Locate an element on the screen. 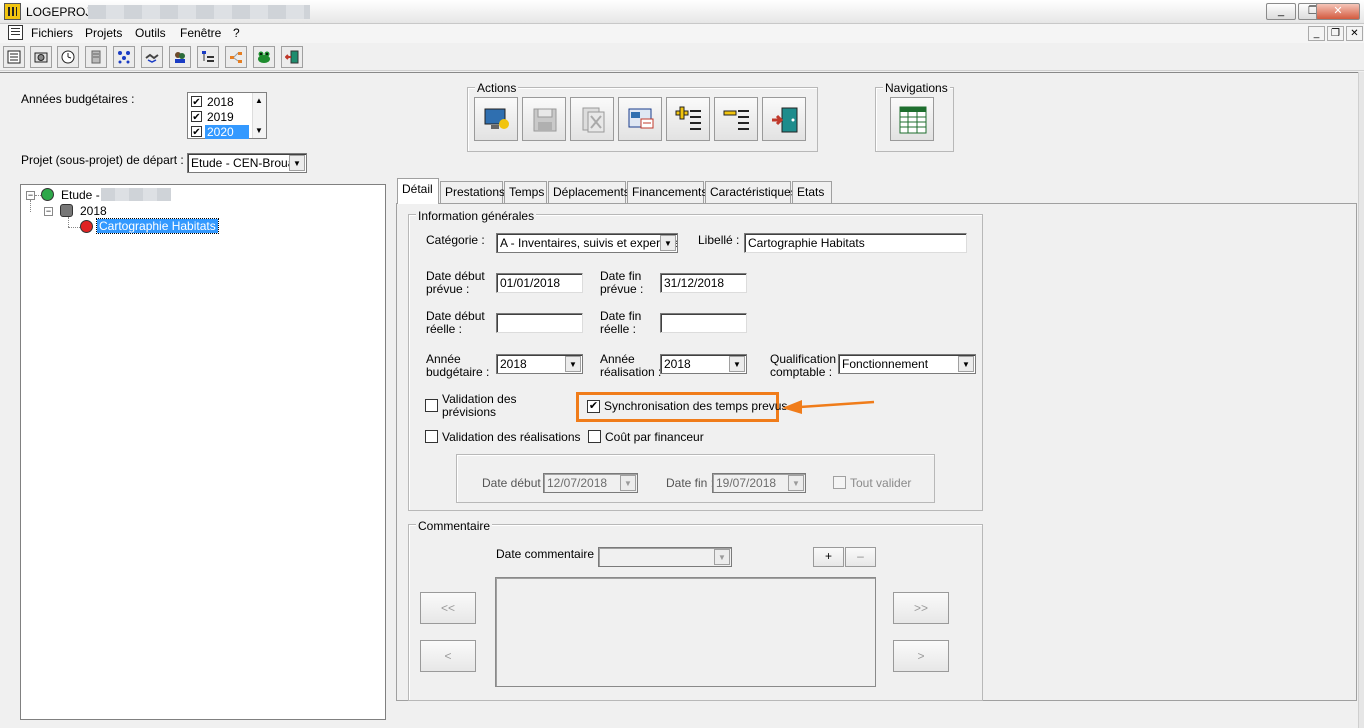 The image size is (1364, 728). toolbar-handshake-button is located at coordinates (152, 57).